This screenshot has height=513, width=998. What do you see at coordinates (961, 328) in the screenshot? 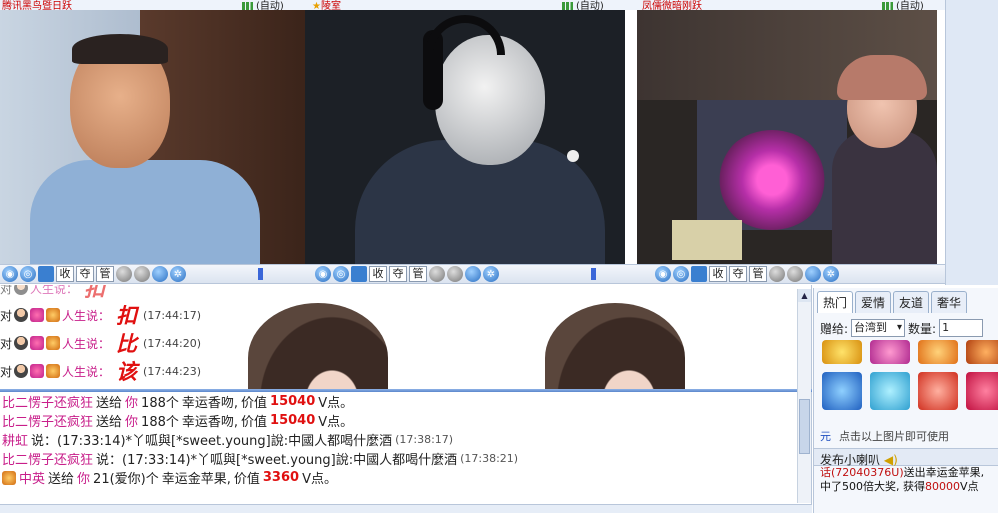
I see `quantity-input: 1` at bounding box center [961, 328].